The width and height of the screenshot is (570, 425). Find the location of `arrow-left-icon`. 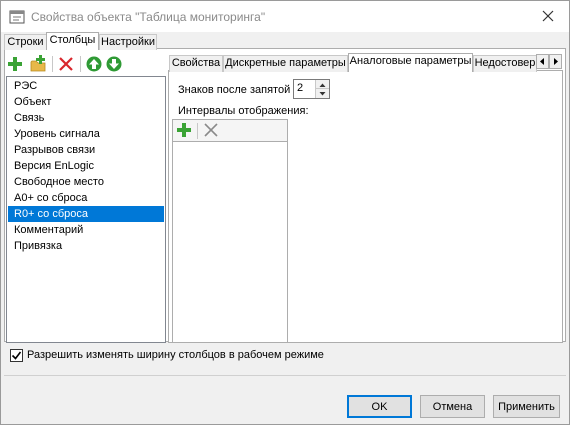

arrow-left-icon is located at coordinates (542, 61).